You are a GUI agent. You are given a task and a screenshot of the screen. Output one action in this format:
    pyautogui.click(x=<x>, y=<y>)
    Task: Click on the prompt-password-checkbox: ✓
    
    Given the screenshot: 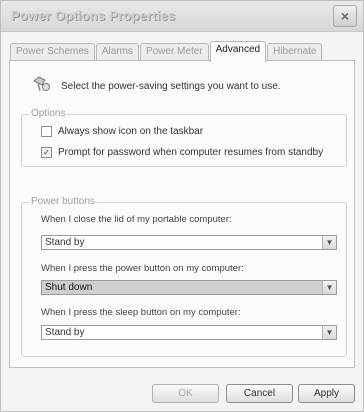 What is the action you would take?
    pyautogui.click(x=46, y=152)
    